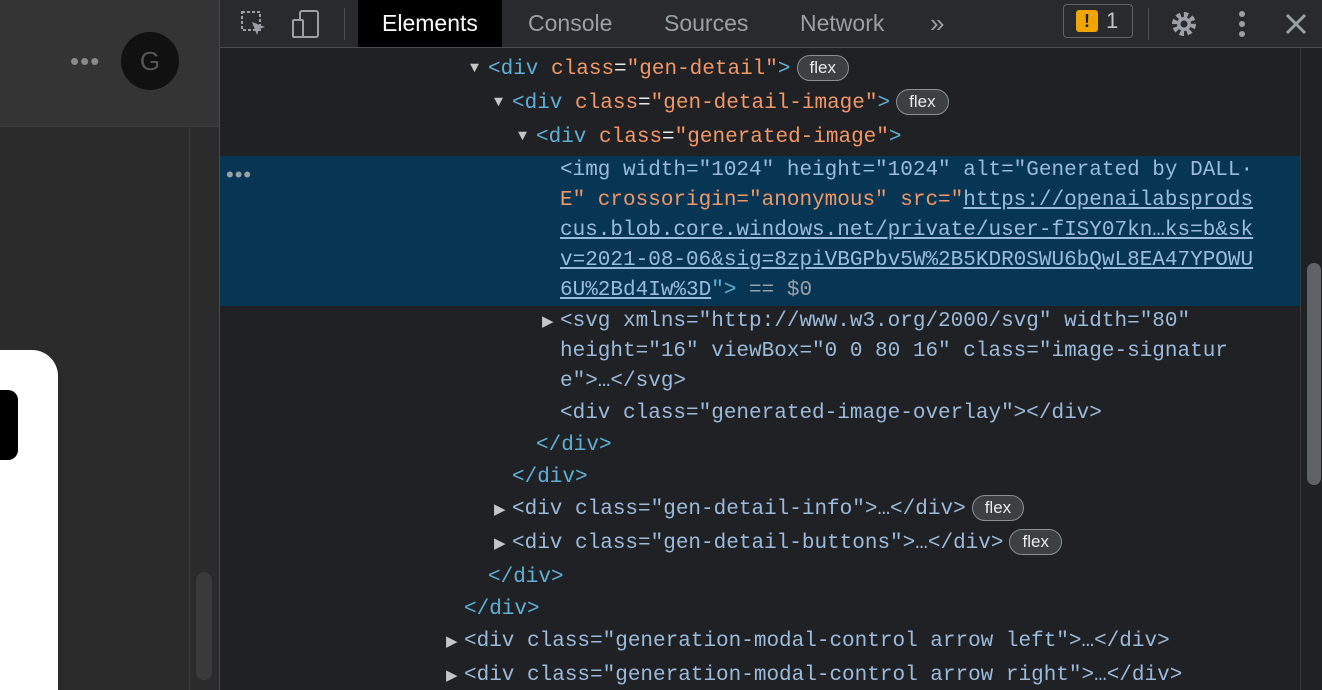  I want to click on dom-node-gen-detail: <div class="gen-detail"> flex, so click(668, 70).